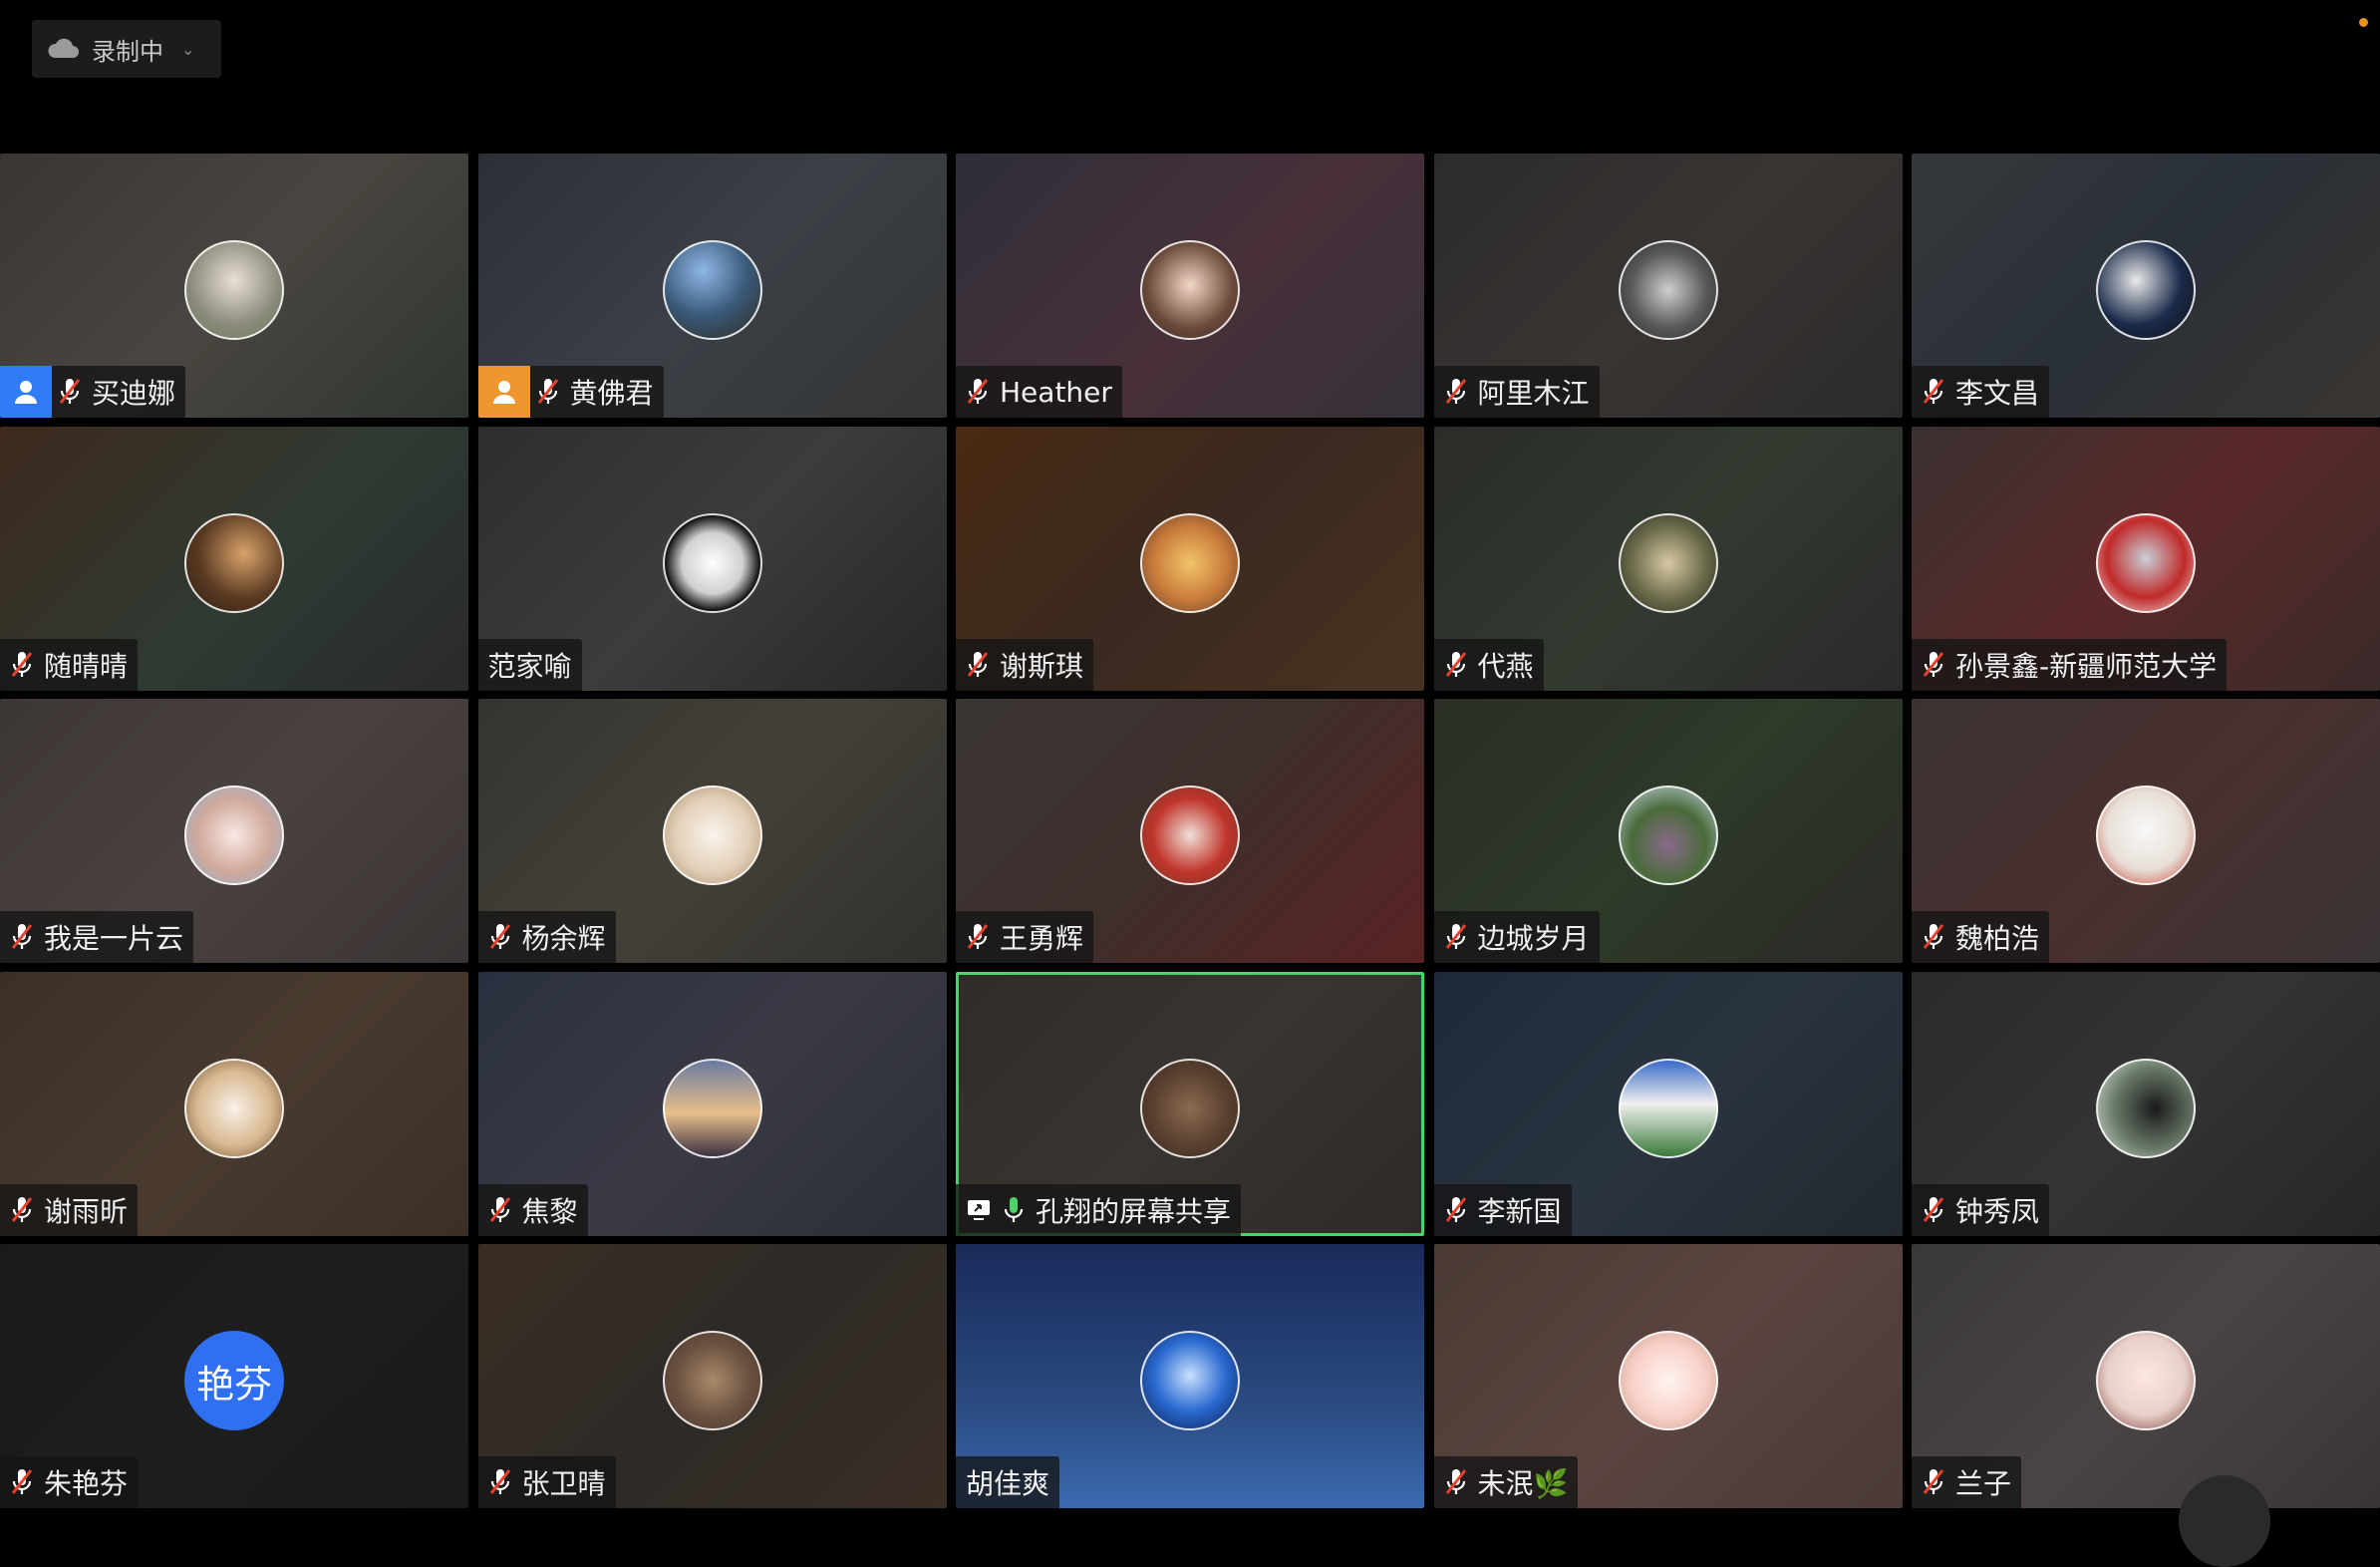 This screenshot has width=2380, height=1567. What do you see at coordinates (86, 1483) in the screenshot?
I see `participant-name: 朱艳芬` at bounding box center [86, 1483].